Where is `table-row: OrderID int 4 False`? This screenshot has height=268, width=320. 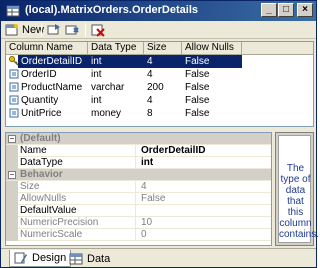 table-row: OrderID int 4 False is located at coordinates (159, 74).